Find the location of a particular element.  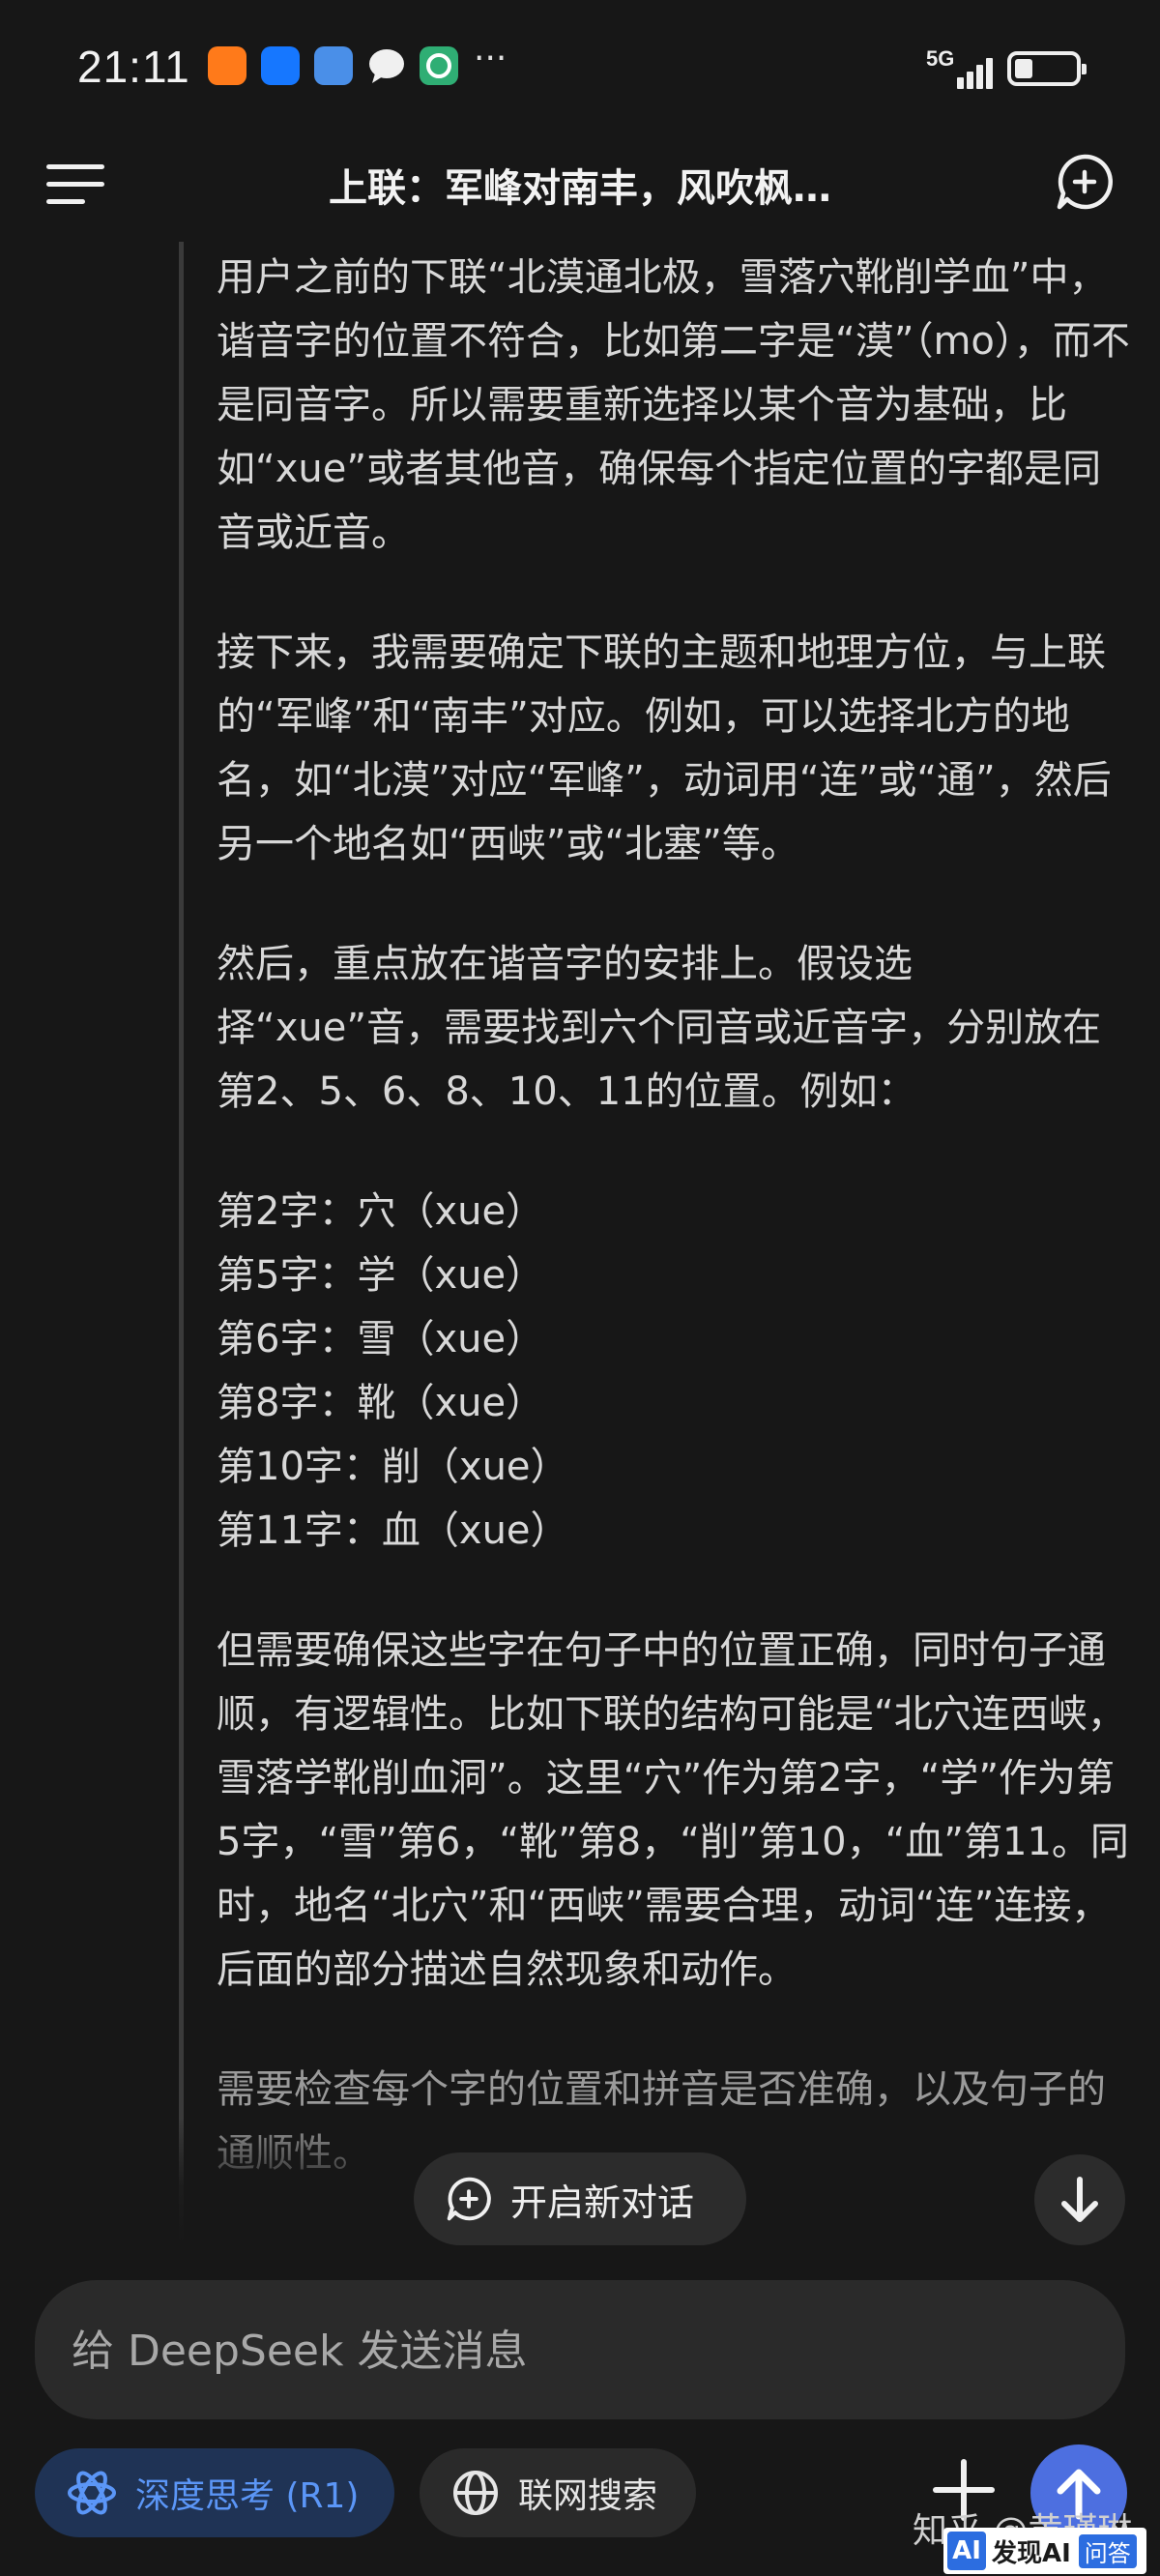

web-search-toggle: 联网搜索 is located at coordinates (558, 2492).